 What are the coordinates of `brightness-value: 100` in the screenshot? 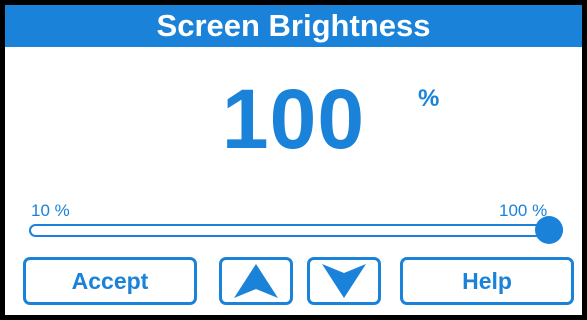 It's located at (293, 119).